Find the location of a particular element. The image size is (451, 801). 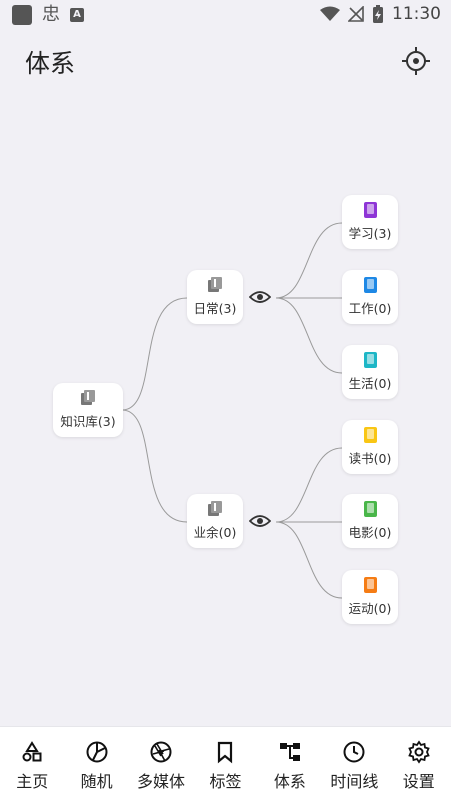

aperture-icon is located at coordinates (97, 752).